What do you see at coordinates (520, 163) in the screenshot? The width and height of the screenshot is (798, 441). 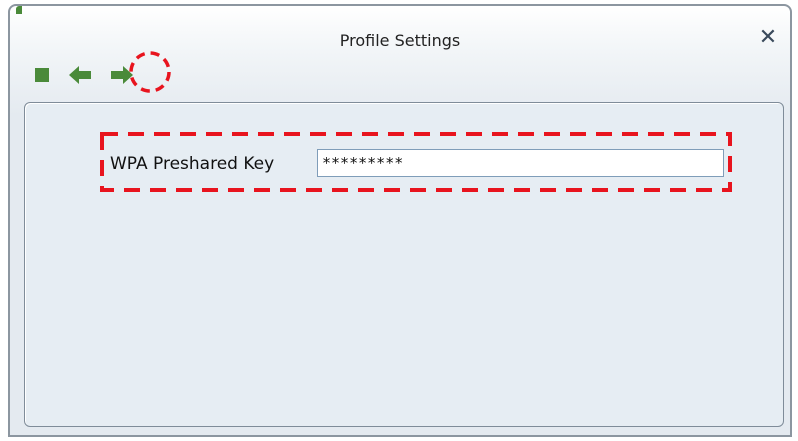 I see `wpa-key-input` at bounding box center [520, 163].